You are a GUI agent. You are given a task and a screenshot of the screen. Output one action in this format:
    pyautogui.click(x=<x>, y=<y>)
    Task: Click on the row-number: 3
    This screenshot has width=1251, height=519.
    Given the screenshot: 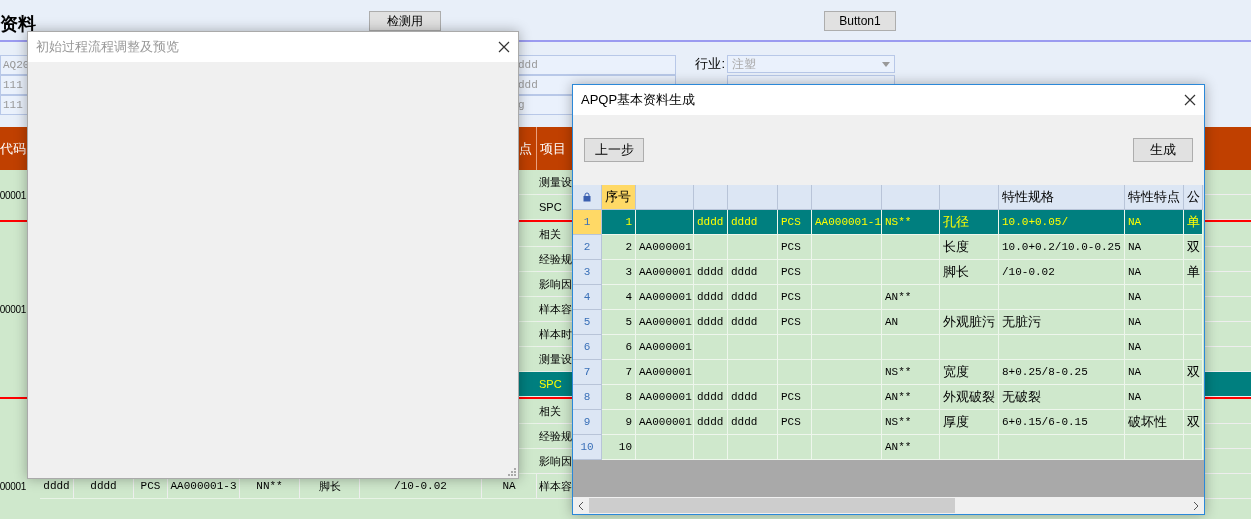 What is the action you would take?
    pyautogui.click(x=587, y=272)
    